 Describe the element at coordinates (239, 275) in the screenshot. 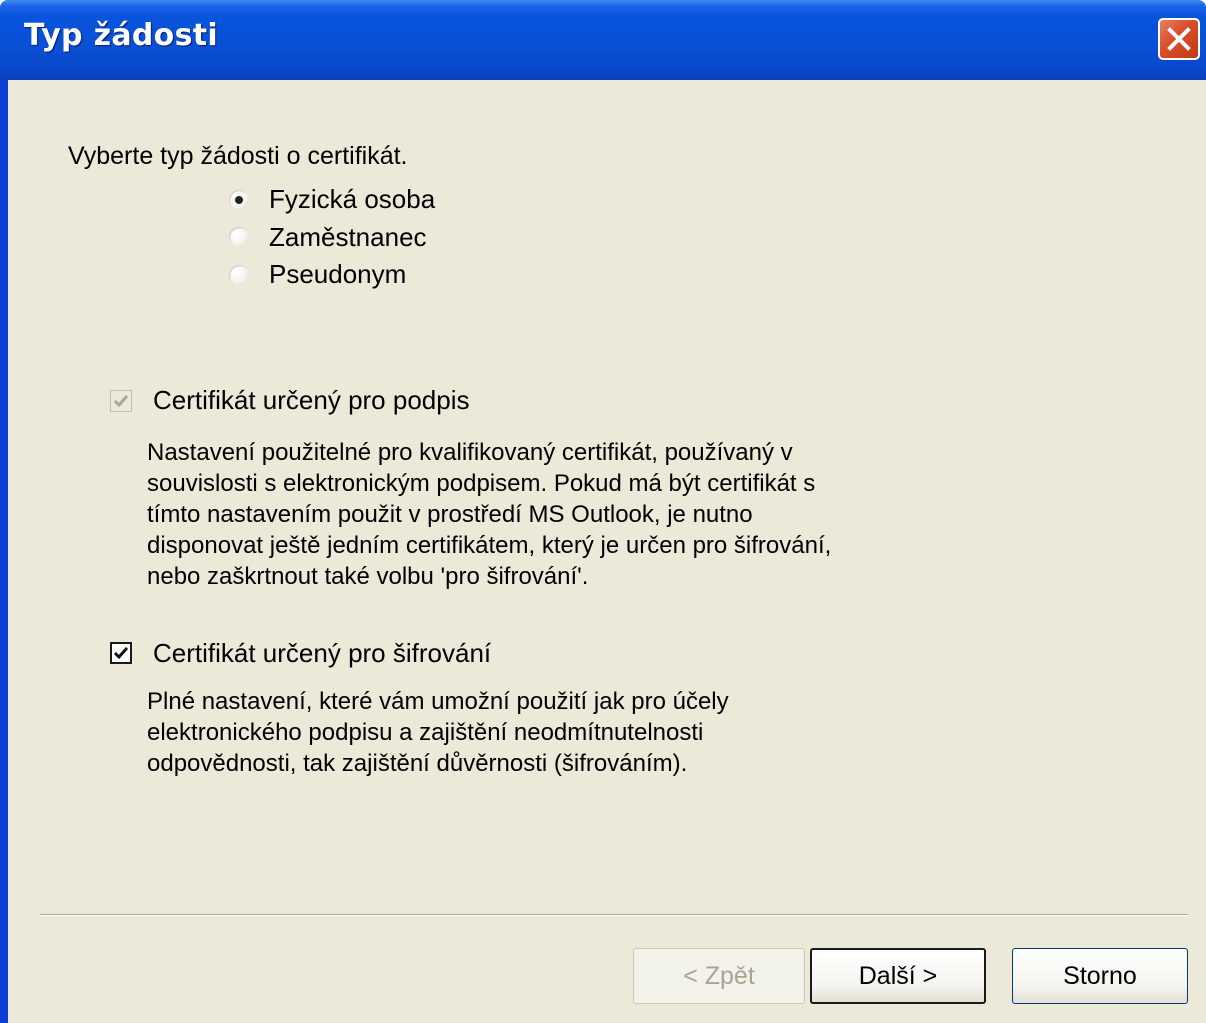

I see `radio-pseudonym` at that location.